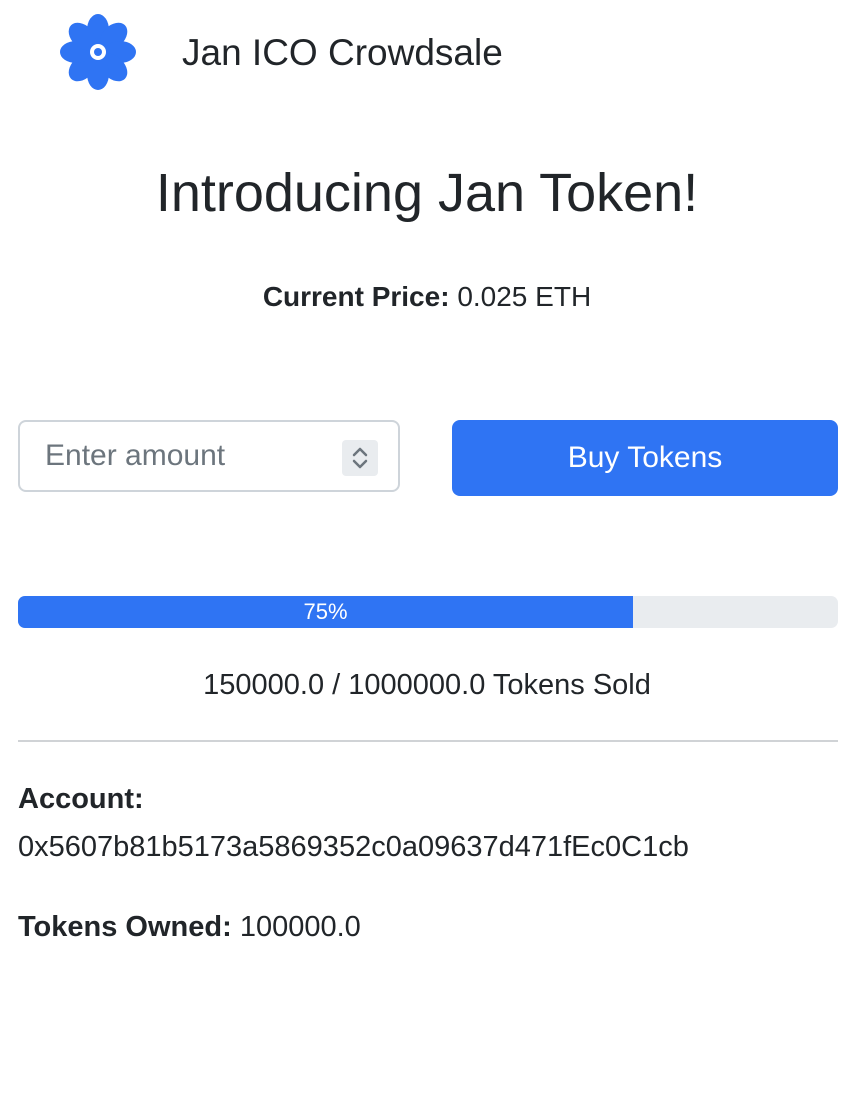 The image size is (854, 1094). I want to click on current-price: Current Price: 0.025 ETH, so click(427, 297).